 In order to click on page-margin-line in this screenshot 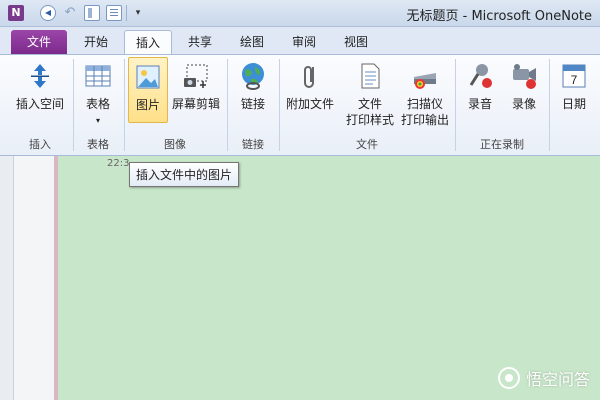, I will do `click(56, 278)`.